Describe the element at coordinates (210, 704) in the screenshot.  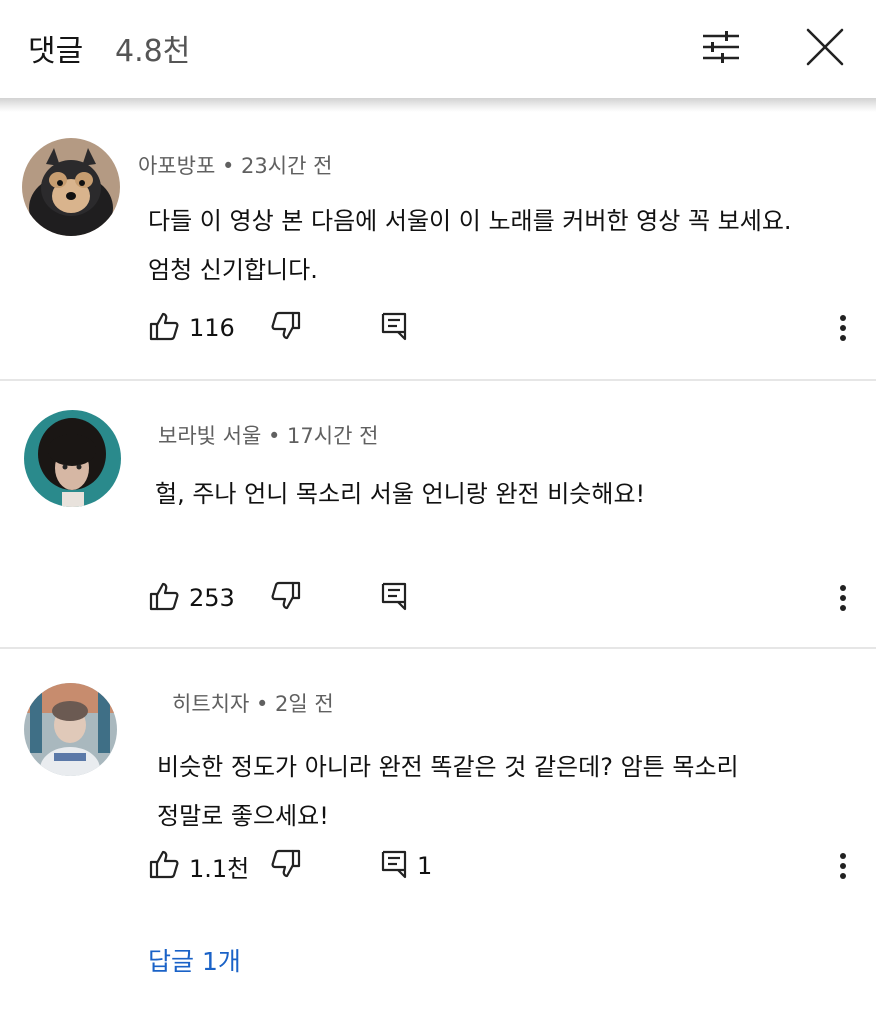
I see `comment-author: 히트치자` at that location.